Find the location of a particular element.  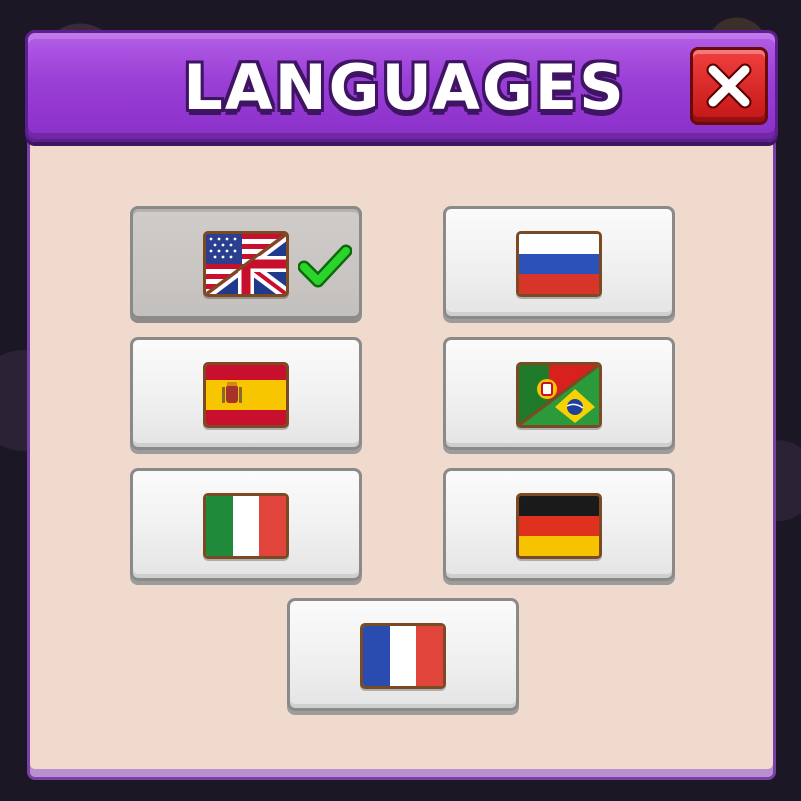

checkmark-icon is located at coordinates (325, 266).